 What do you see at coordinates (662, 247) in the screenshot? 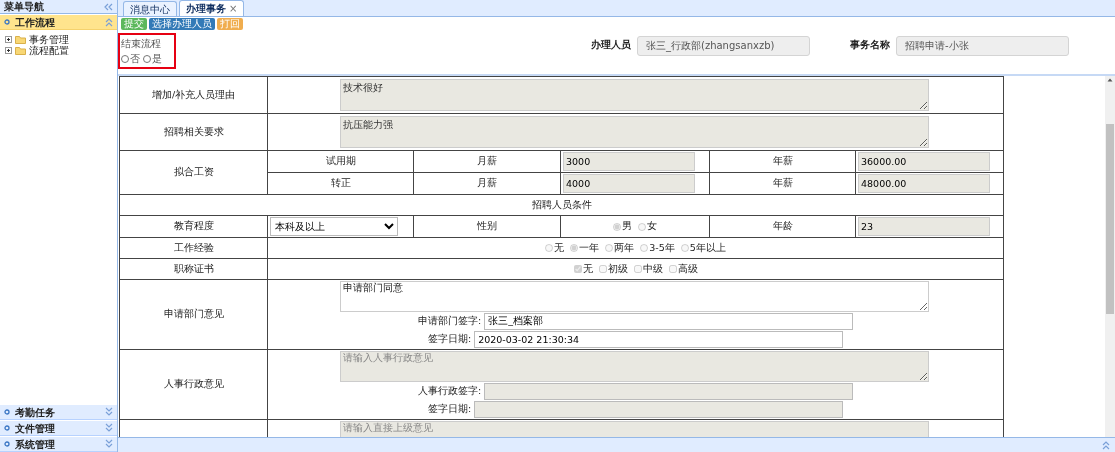
I see `option-label: 3-5年` at bounding box center [662, 247].